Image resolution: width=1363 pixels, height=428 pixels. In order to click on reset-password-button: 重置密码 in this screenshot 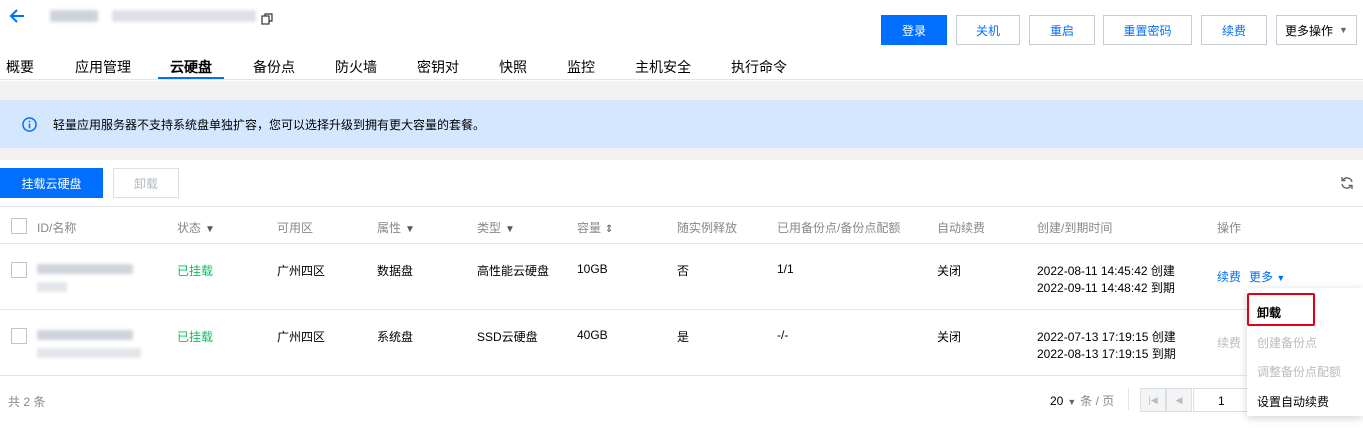, I will do `click(1147, 30)`.